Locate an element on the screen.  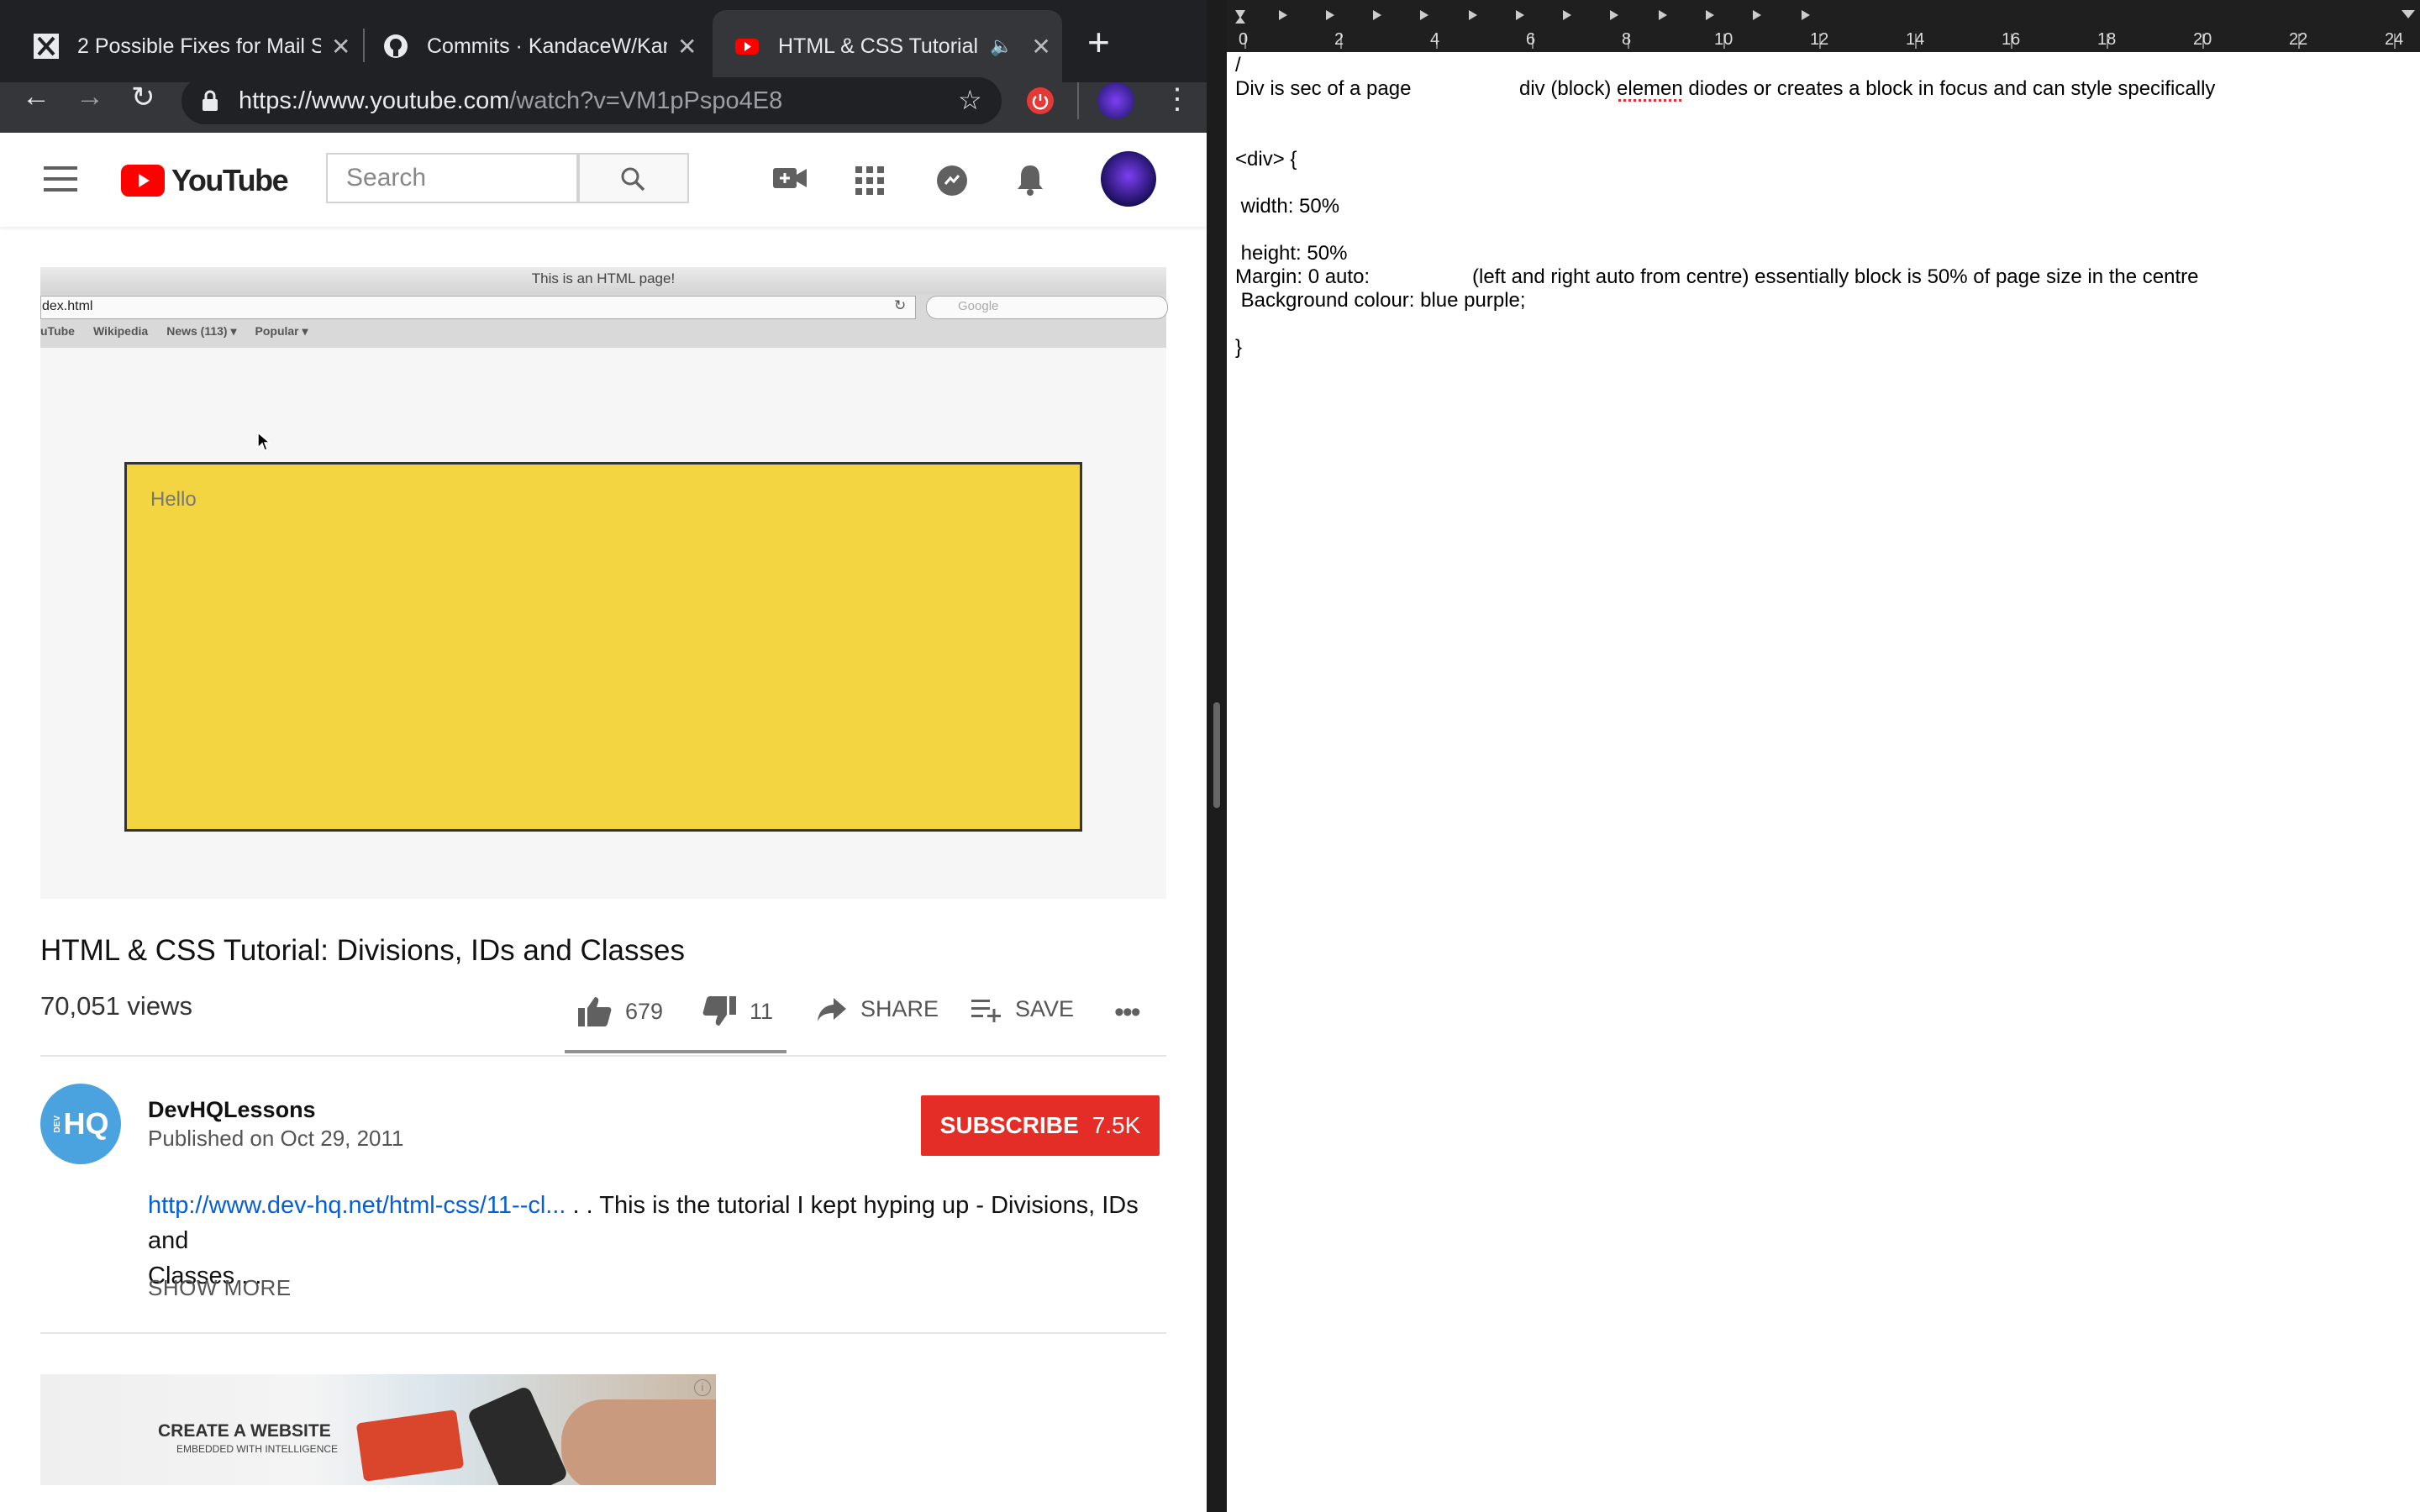
video-bookmarks-bar: uTube Wikipedia News (113) ▾ Popular ▾ is located at coordinates (174, 331).